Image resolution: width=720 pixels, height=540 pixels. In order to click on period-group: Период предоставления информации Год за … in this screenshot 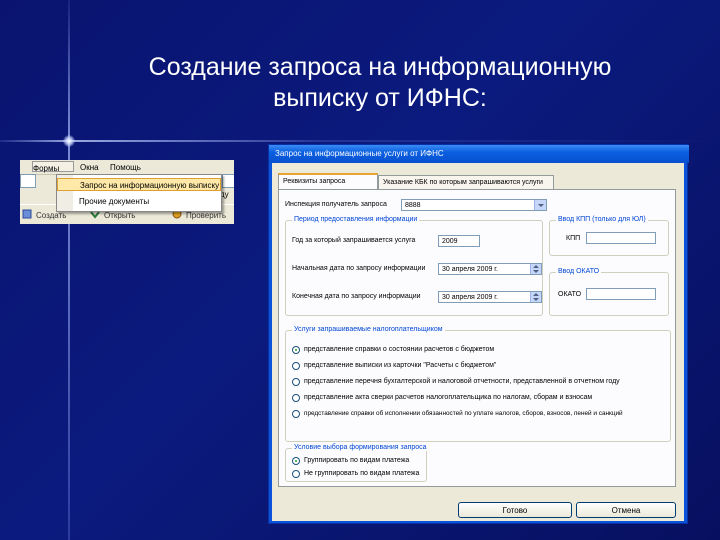, I will do `click(414, 266)`.